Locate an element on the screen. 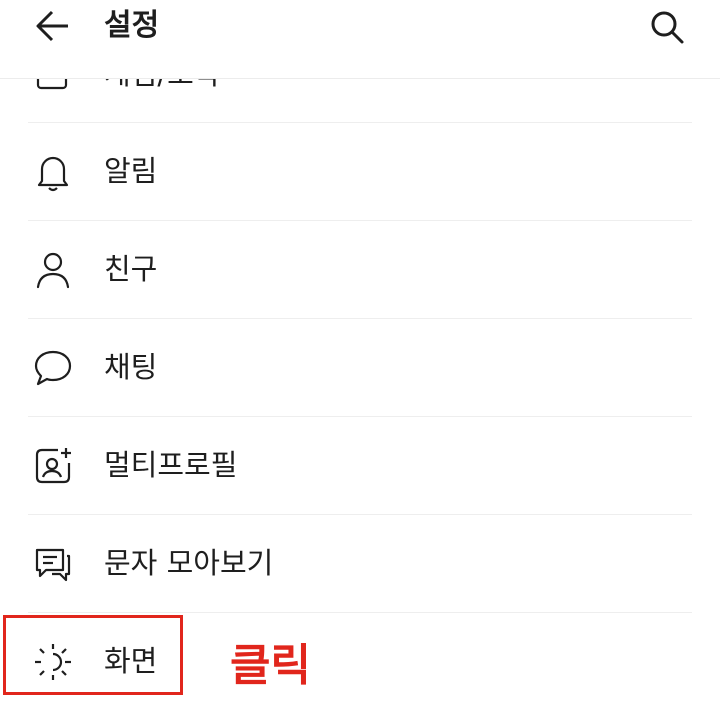  multi-profile-icon is located at coordinates (53, 466).